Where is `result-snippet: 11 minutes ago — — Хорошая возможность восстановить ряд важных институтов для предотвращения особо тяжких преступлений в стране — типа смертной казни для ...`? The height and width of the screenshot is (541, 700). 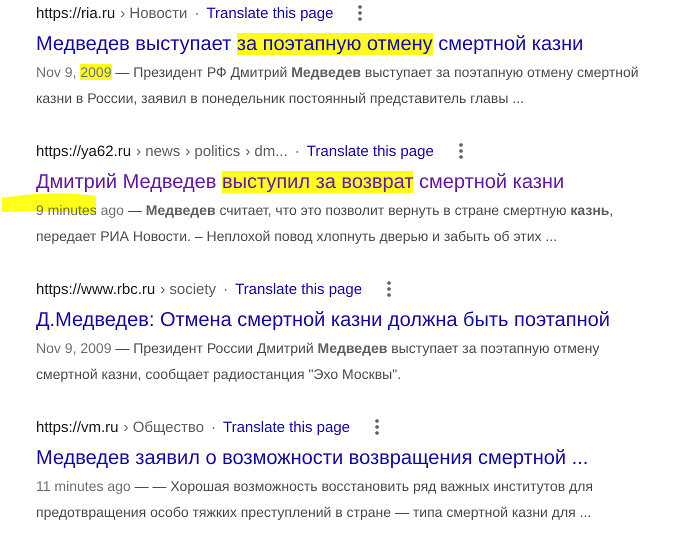
result-snippet: 11 minutes ago — — Хорошая возможность восстановить ряд важных институтов для предотвращения особо тяжких преступлений в стране — типа смертной казни для ... is located at coordinates (315, 499).